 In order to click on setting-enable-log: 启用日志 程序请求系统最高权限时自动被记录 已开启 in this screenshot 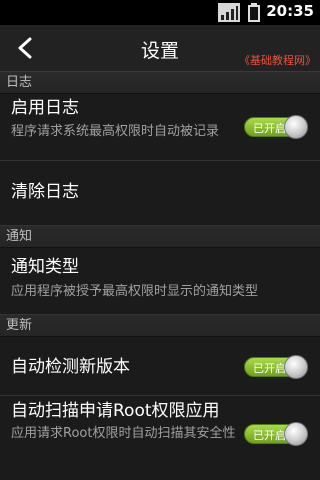, I will do `click(160, 127)`.